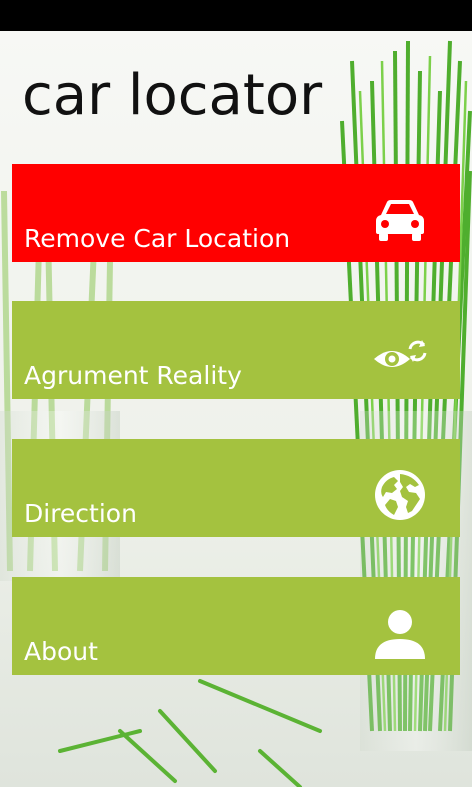  What do you see at coordinates (400, 633) in the screenshot?
I see `person-icon` at bounding box center [400, 633].